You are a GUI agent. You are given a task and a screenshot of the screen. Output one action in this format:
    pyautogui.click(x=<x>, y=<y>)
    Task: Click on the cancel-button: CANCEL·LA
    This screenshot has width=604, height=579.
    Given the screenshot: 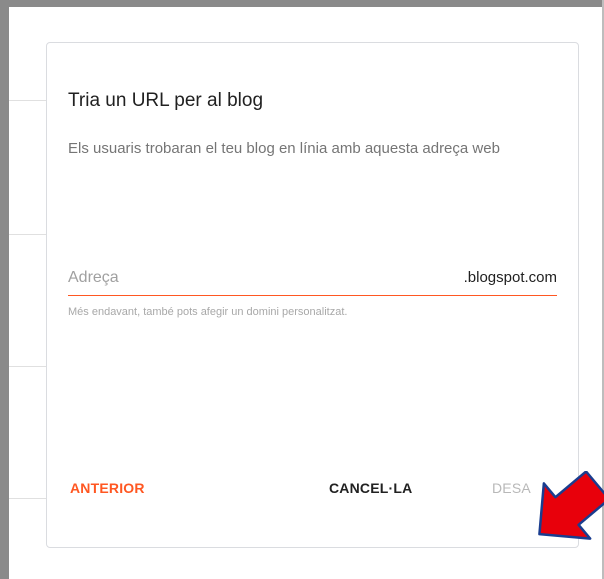 What is the action you would take?
    pyautogui.click(x=370, y=488)
    